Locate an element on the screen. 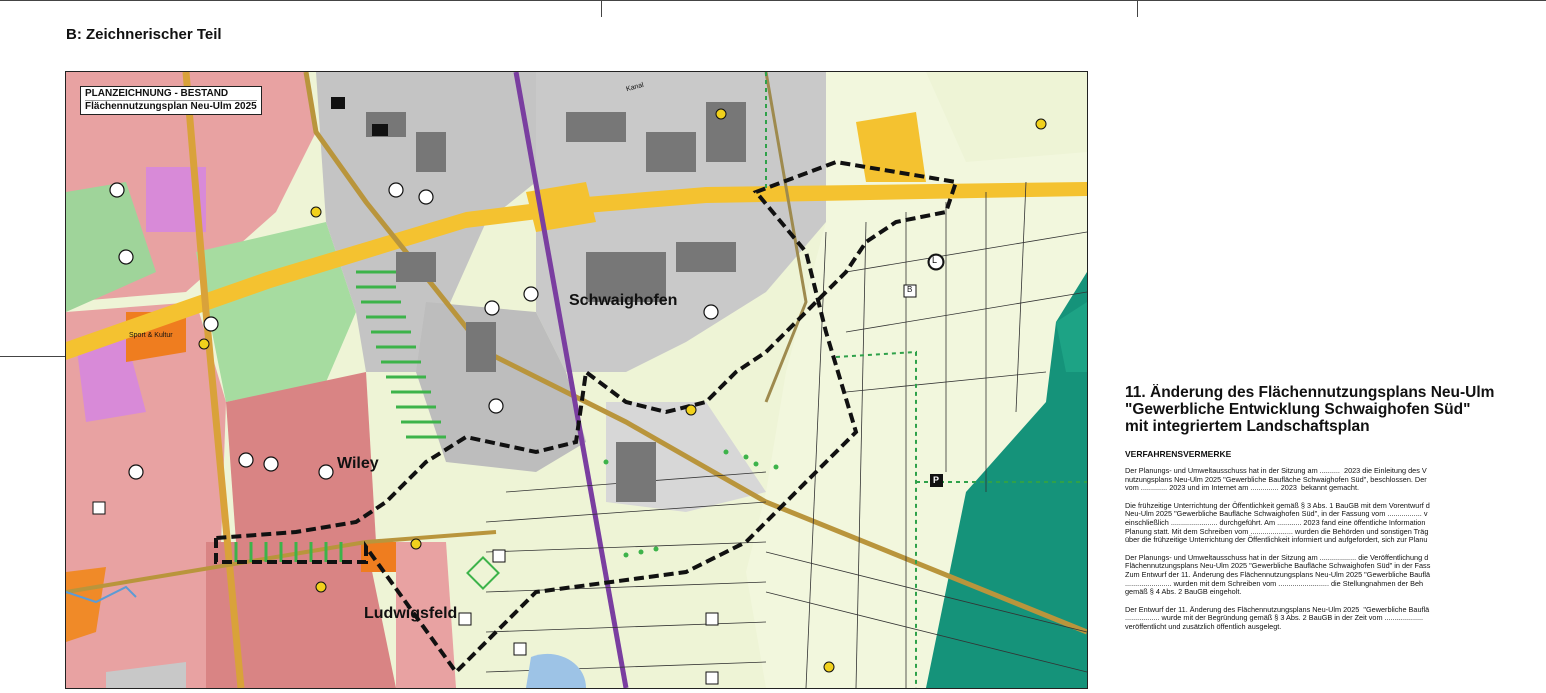  section-title: B: Zeichnerischer Teil is located at coordinates (144, 34).